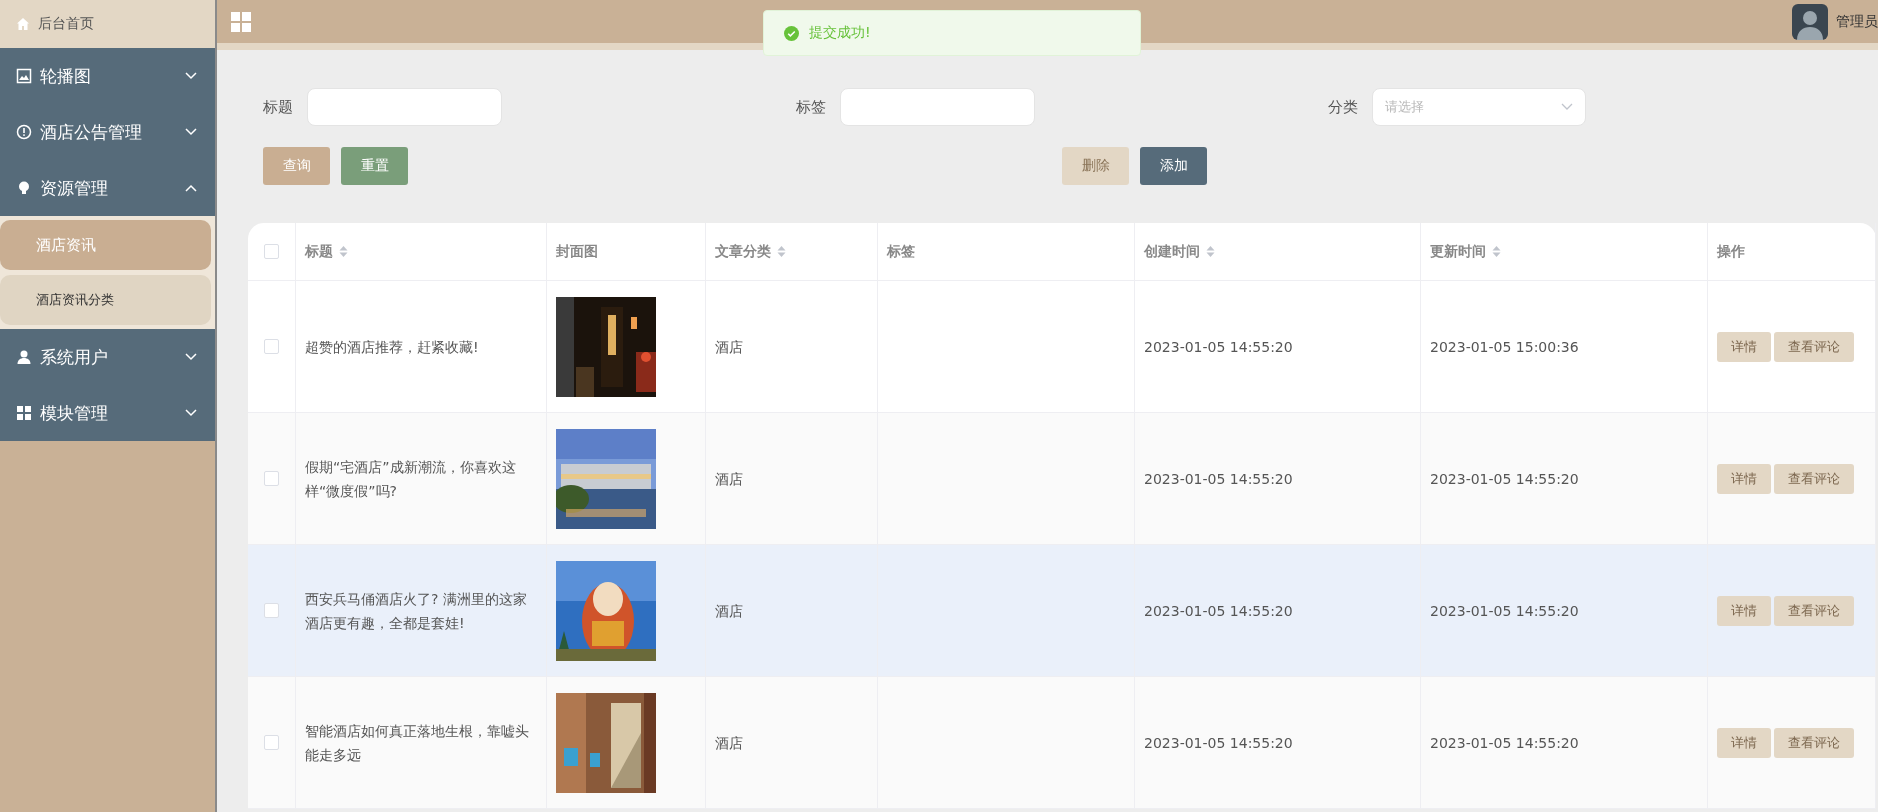 This screenshot has width=1878, height=812. What do you see at coordinates (392, 347) in the screenshot?
I see `table-cell-text: 超赞的酒店推荐，赶紧收藏!` at bounding box center [392, 347].